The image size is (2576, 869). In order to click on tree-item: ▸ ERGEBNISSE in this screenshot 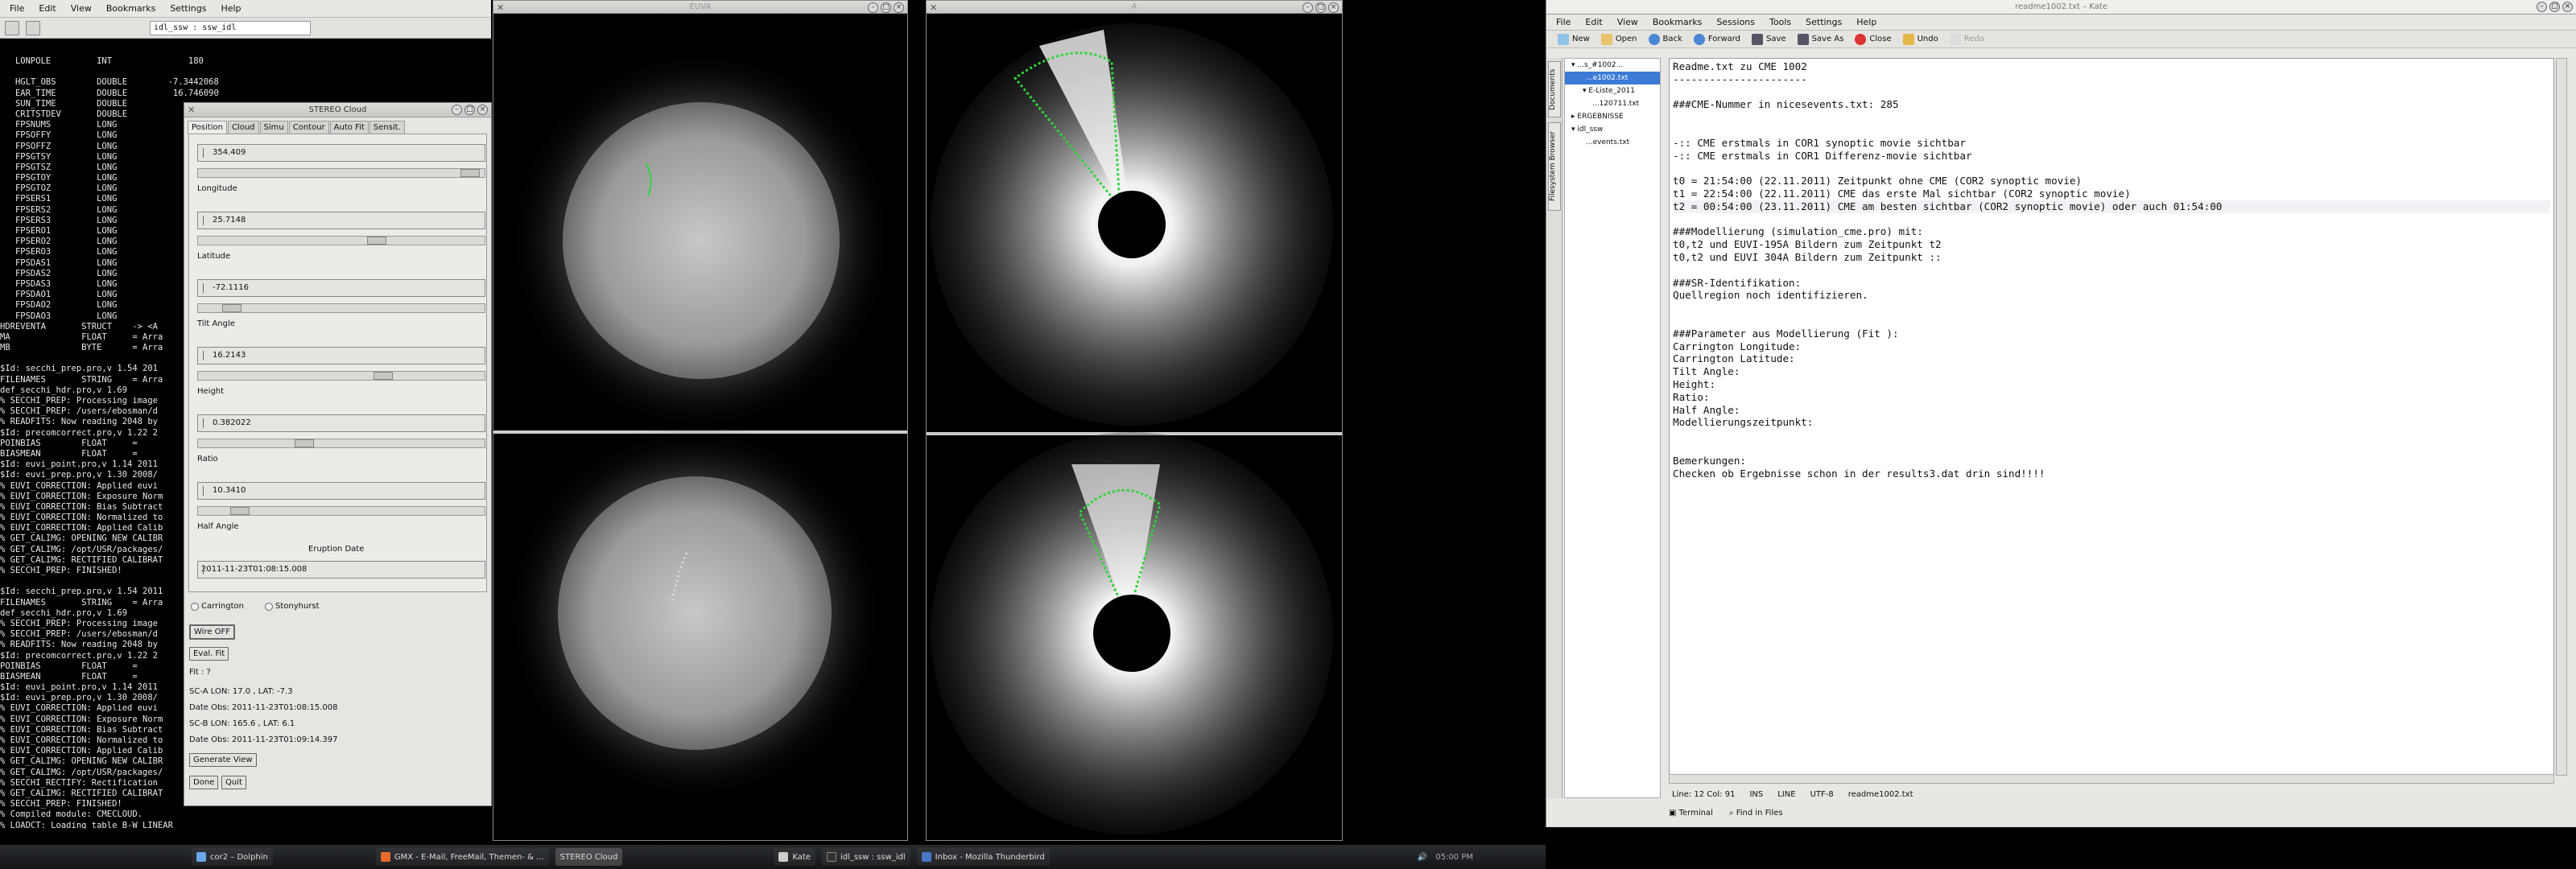, I will do `click(1612, 116)`.